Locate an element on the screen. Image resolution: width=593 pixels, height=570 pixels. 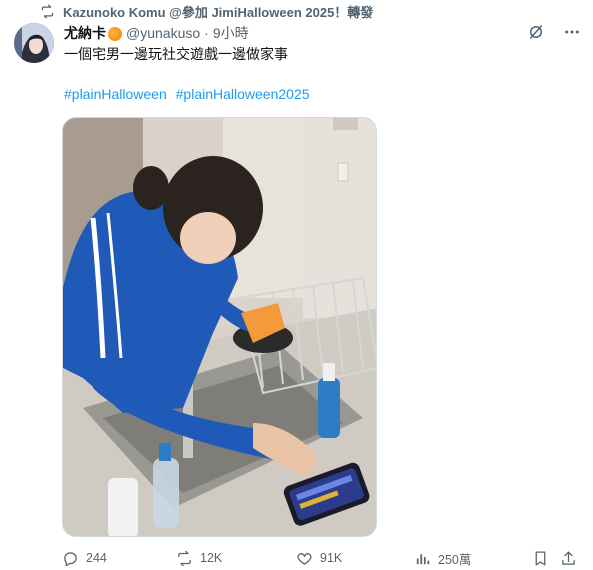
share-icon is located at coordinates (568, 557).